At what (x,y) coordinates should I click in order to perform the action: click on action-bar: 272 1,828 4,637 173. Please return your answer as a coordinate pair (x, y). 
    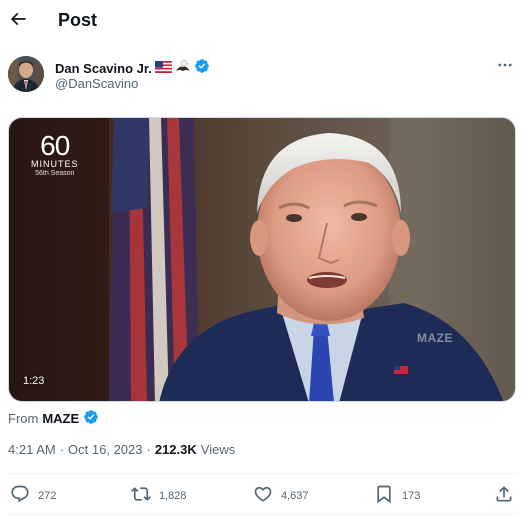
    Looking at the image, I should click on (262, 494).